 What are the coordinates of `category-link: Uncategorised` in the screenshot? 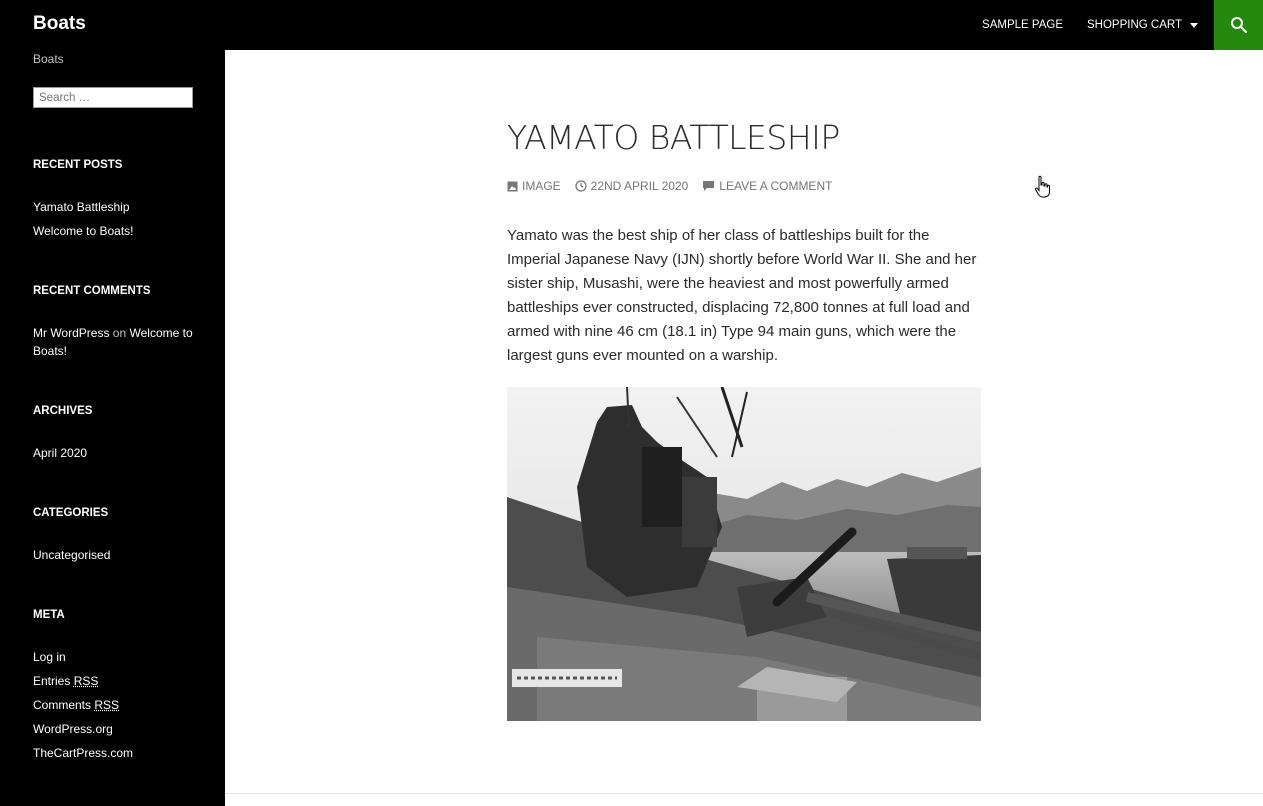 It's located at (71, 555).